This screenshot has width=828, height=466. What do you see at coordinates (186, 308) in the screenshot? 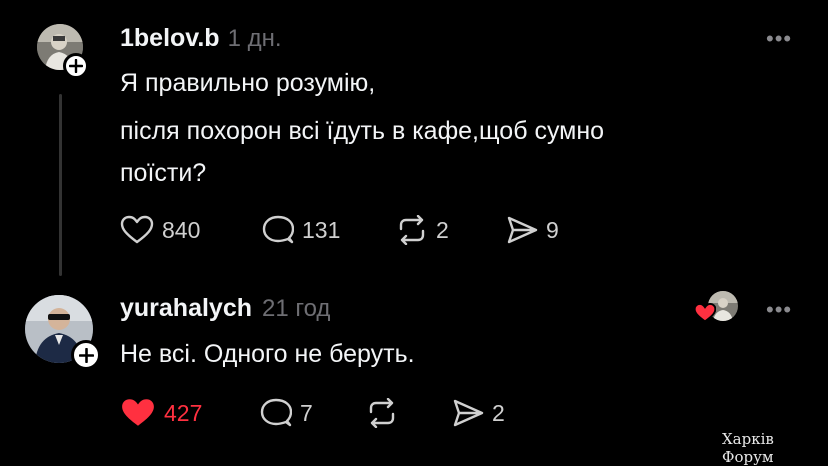
I see `reply-username: yurahalych` at bounding box center [186, 308].